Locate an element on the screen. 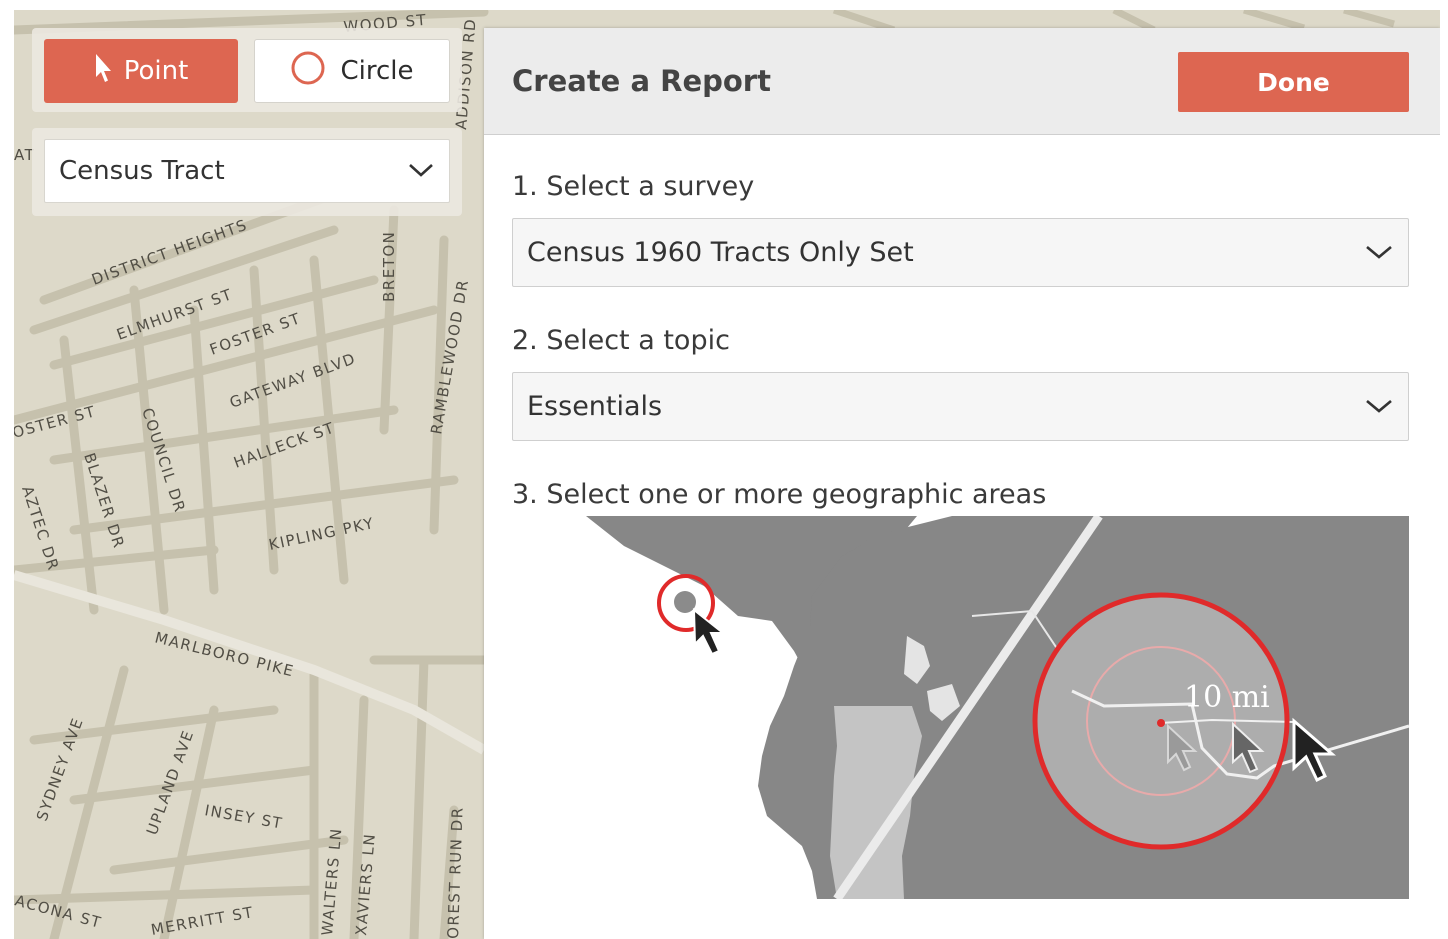 Image resolution: width=1448 pixels, height=939 pixels. panel-title: Create a Report is located at coordinates (641, 81).